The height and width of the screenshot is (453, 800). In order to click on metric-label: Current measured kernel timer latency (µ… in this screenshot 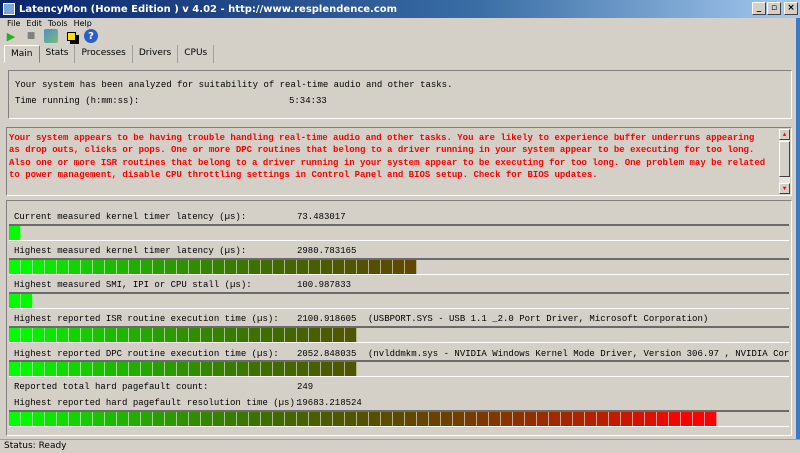, I will do `click(130, 217)`.